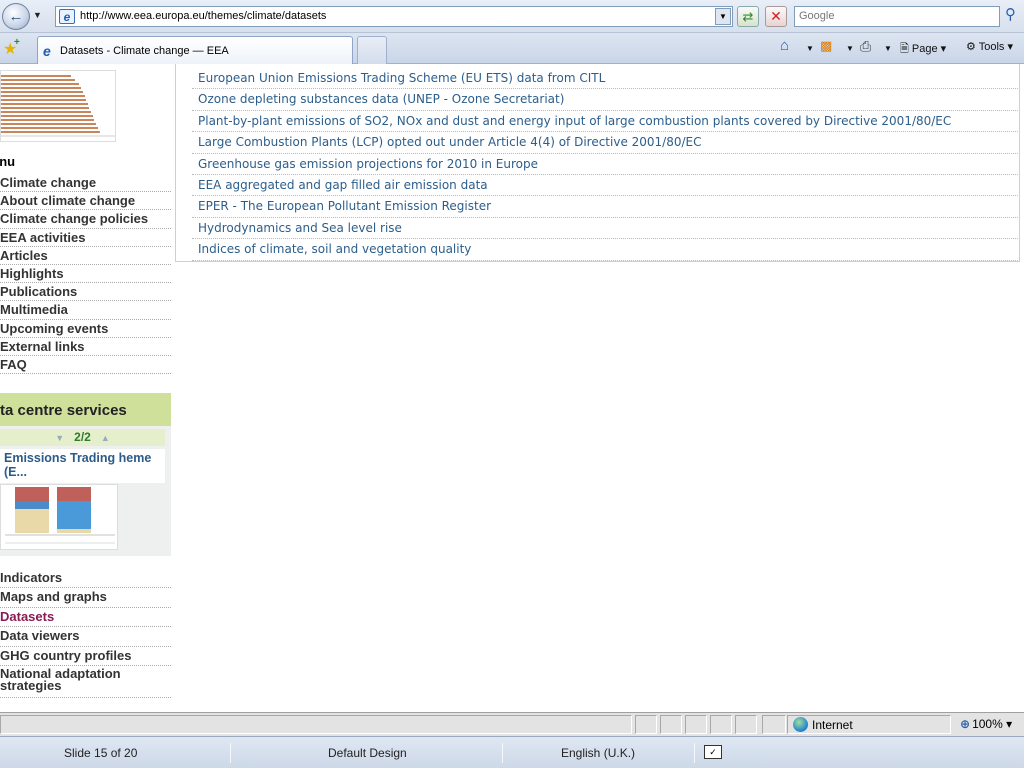 The image size is (1024, 768). Describe the element at coordinates (85, 238) in the screenshot. I see `sidebar-item-eea-activities: EEA activities` at that location.